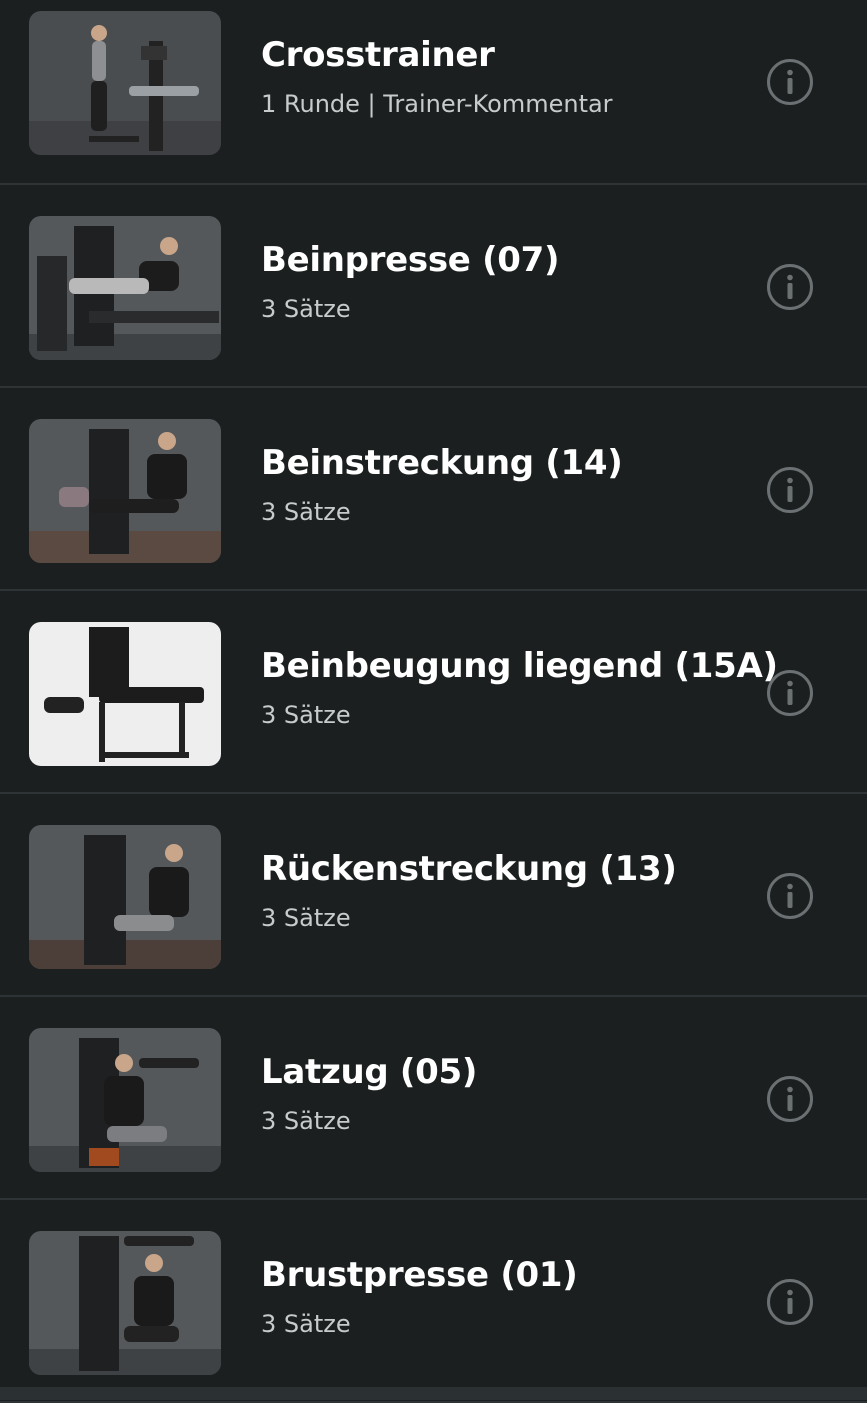 The image size is (867, 1403). Describe the element at coordinates (410, 260) in the screenshot. I see `exercise-title: Beinpresse (07)` at that location.